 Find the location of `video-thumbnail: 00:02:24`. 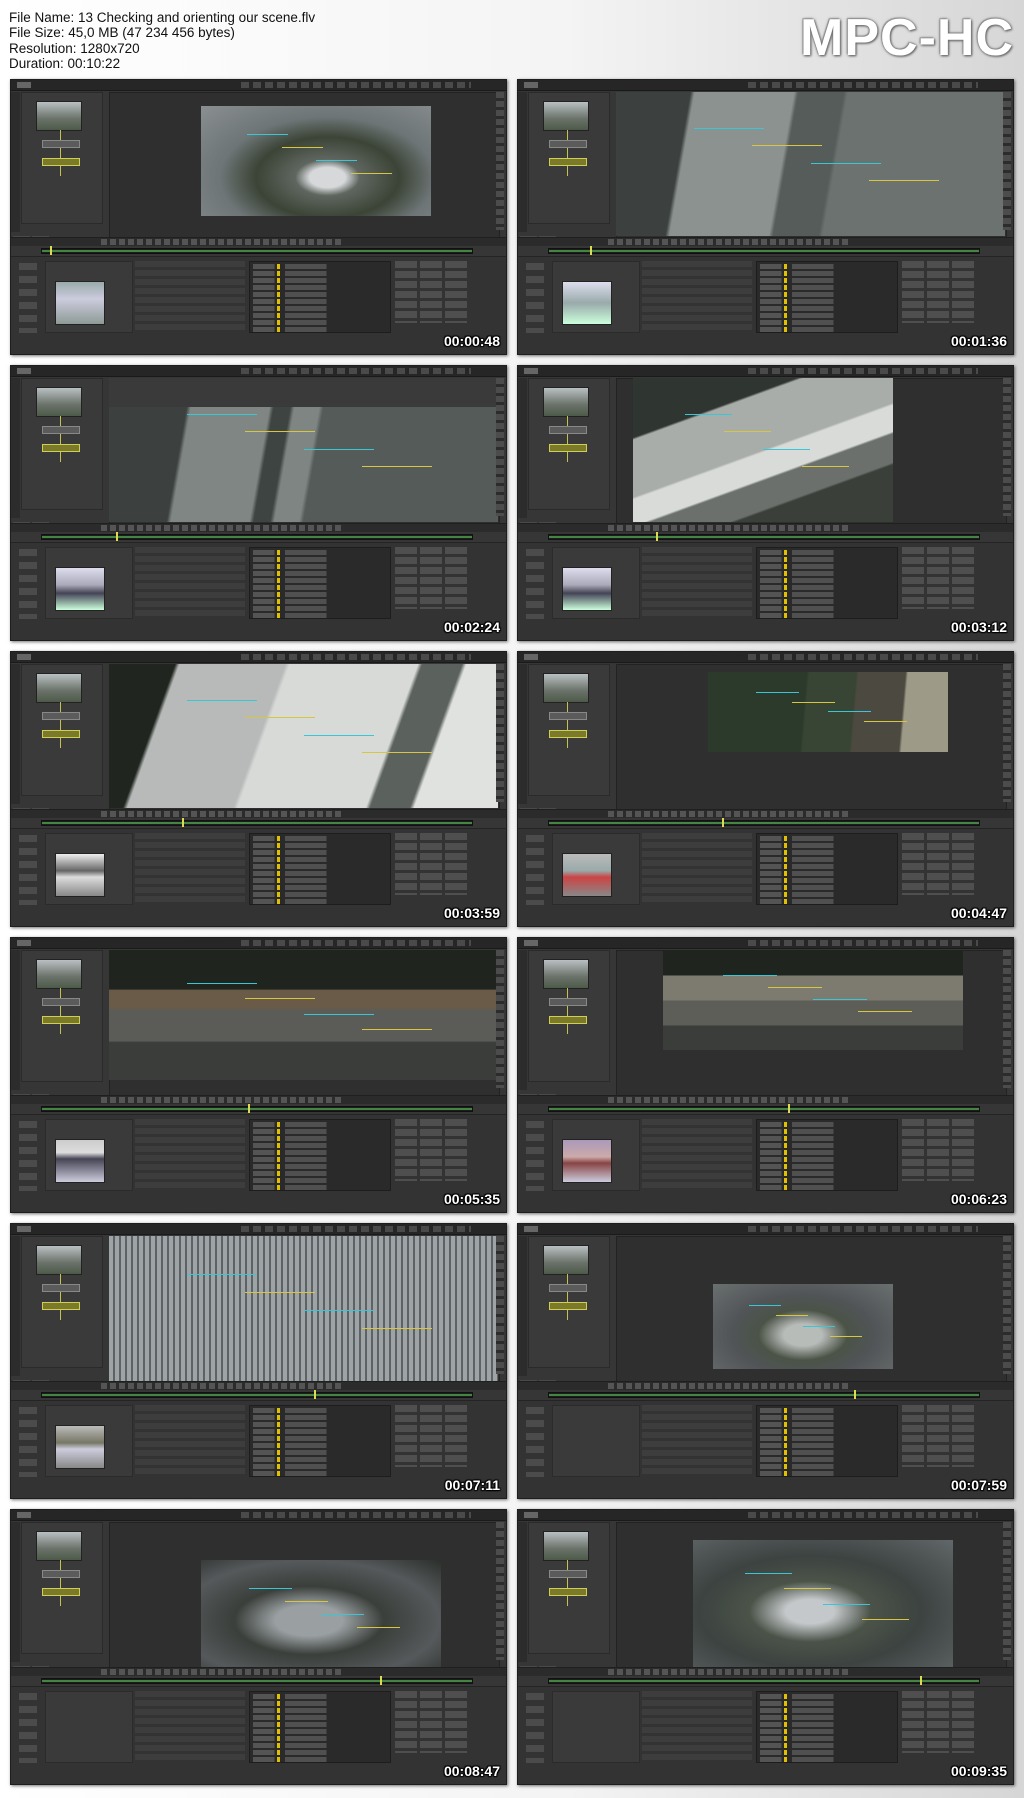

video-thumbnail: 00:02:24 is located at coordinates (258, 503).